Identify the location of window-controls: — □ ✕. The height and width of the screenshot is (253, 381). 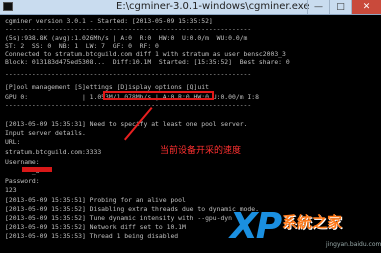
(344, 7).